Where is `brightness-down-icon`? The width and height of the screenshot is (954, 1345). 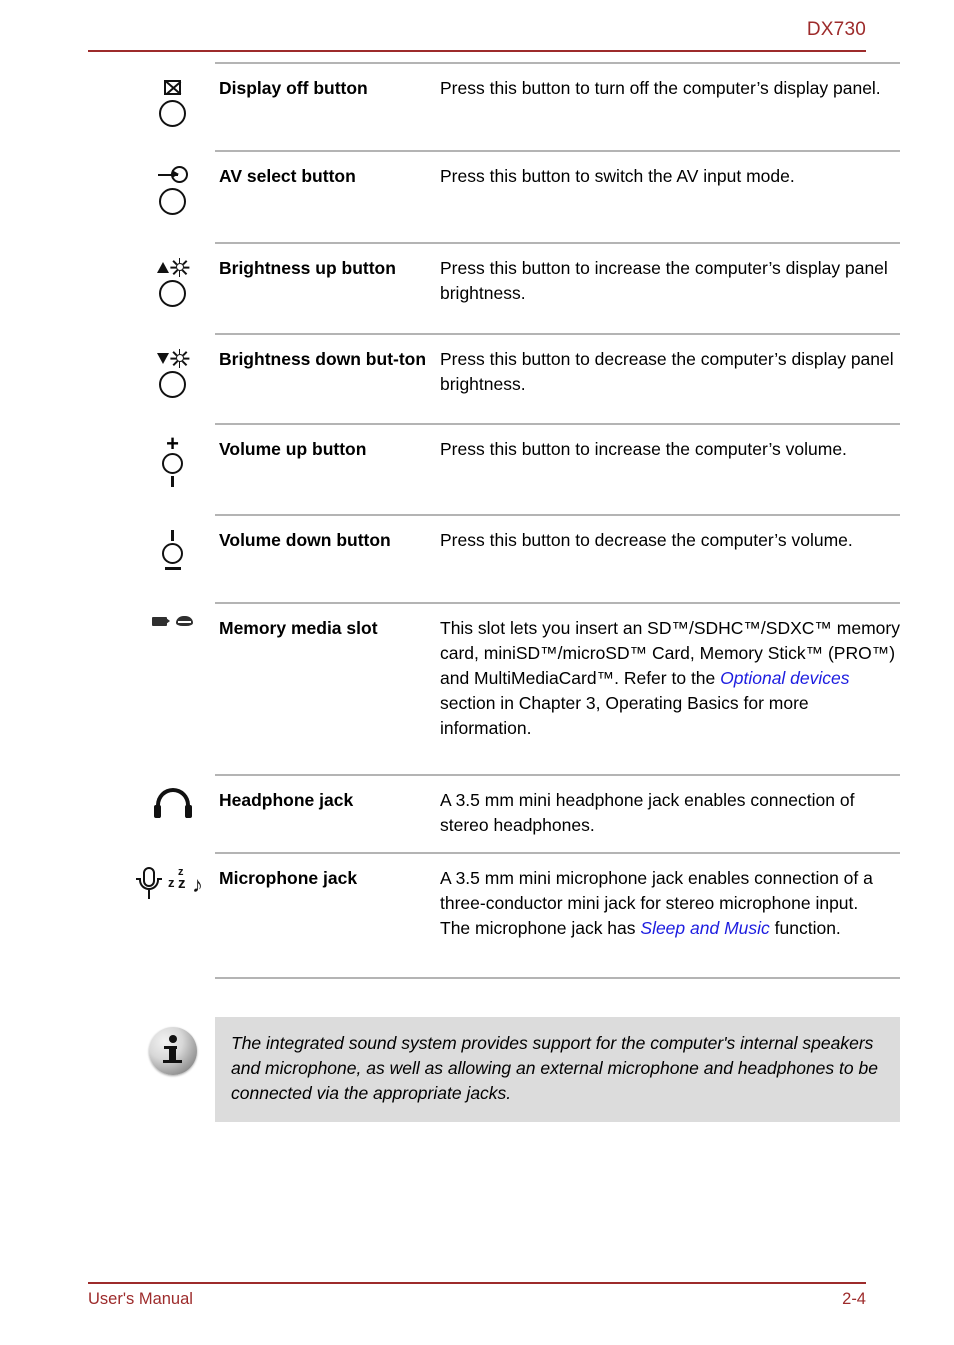 brightness-down-icon is located at coordinates (173, 372).